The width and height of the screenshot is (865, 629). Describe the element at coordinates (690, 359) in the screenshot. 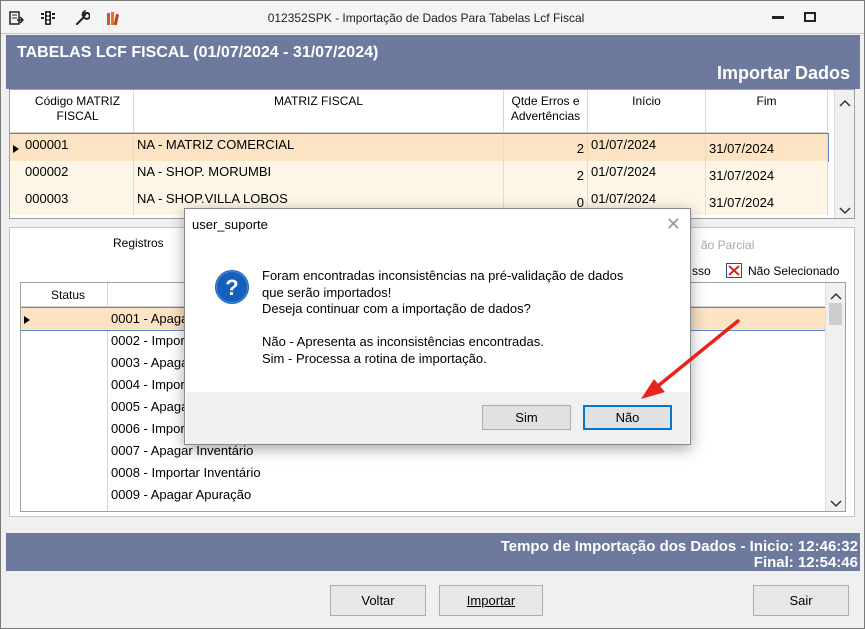

I see `annotation-arrow-icon` at that location.